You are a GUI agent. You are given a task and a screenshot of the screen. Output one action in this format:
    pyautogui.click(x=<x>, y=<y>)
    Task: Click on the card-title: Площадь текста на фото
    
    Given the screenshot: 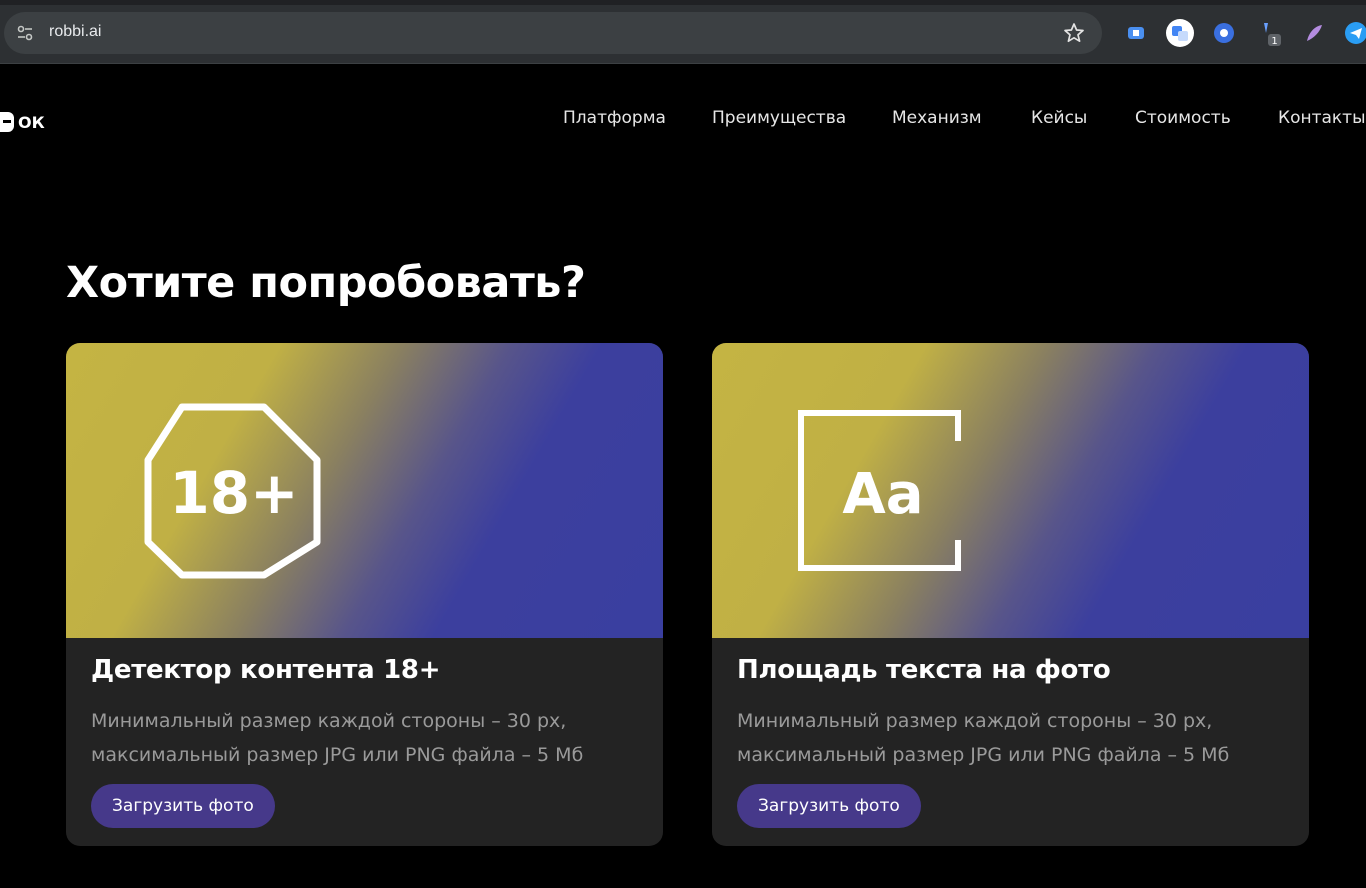 What is the action you would take?
    pyautogui.click(x=924, y=670)
    